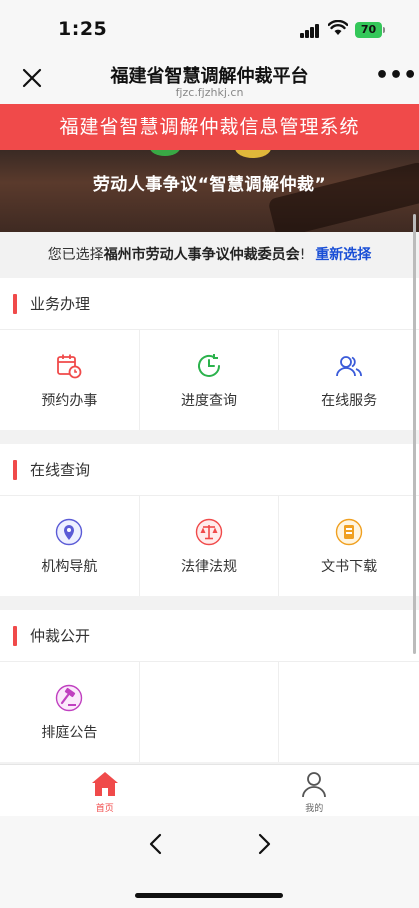  Describe the element at coordinates (69, 567) in the screenshot. I see `menu-item-label: 机构导航` at that location.